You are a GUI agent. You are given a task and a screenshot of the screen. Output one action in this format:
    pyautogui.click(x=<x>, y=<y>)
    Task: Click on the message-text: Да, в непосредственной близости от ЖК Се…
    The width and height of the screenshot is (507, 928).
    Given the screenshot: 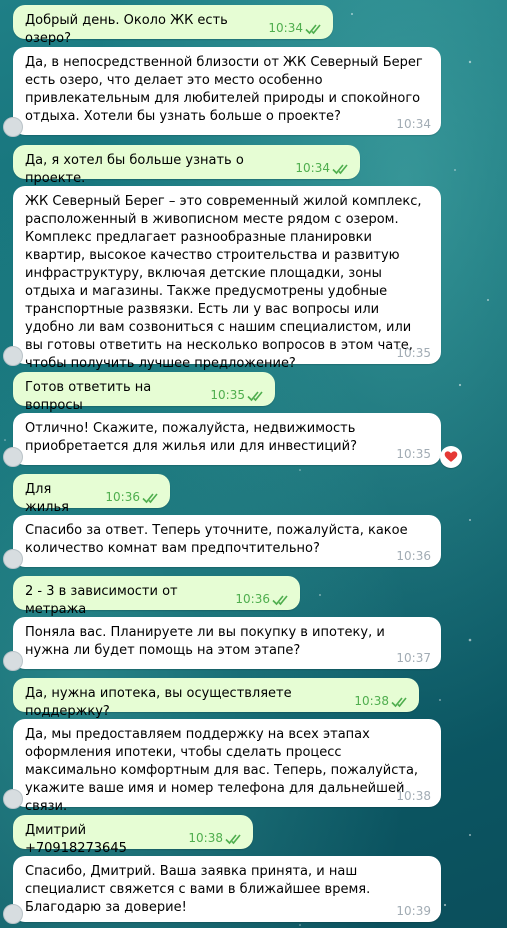 What is the action you would take?
    pyautogui.click(x=224, y=89)
    